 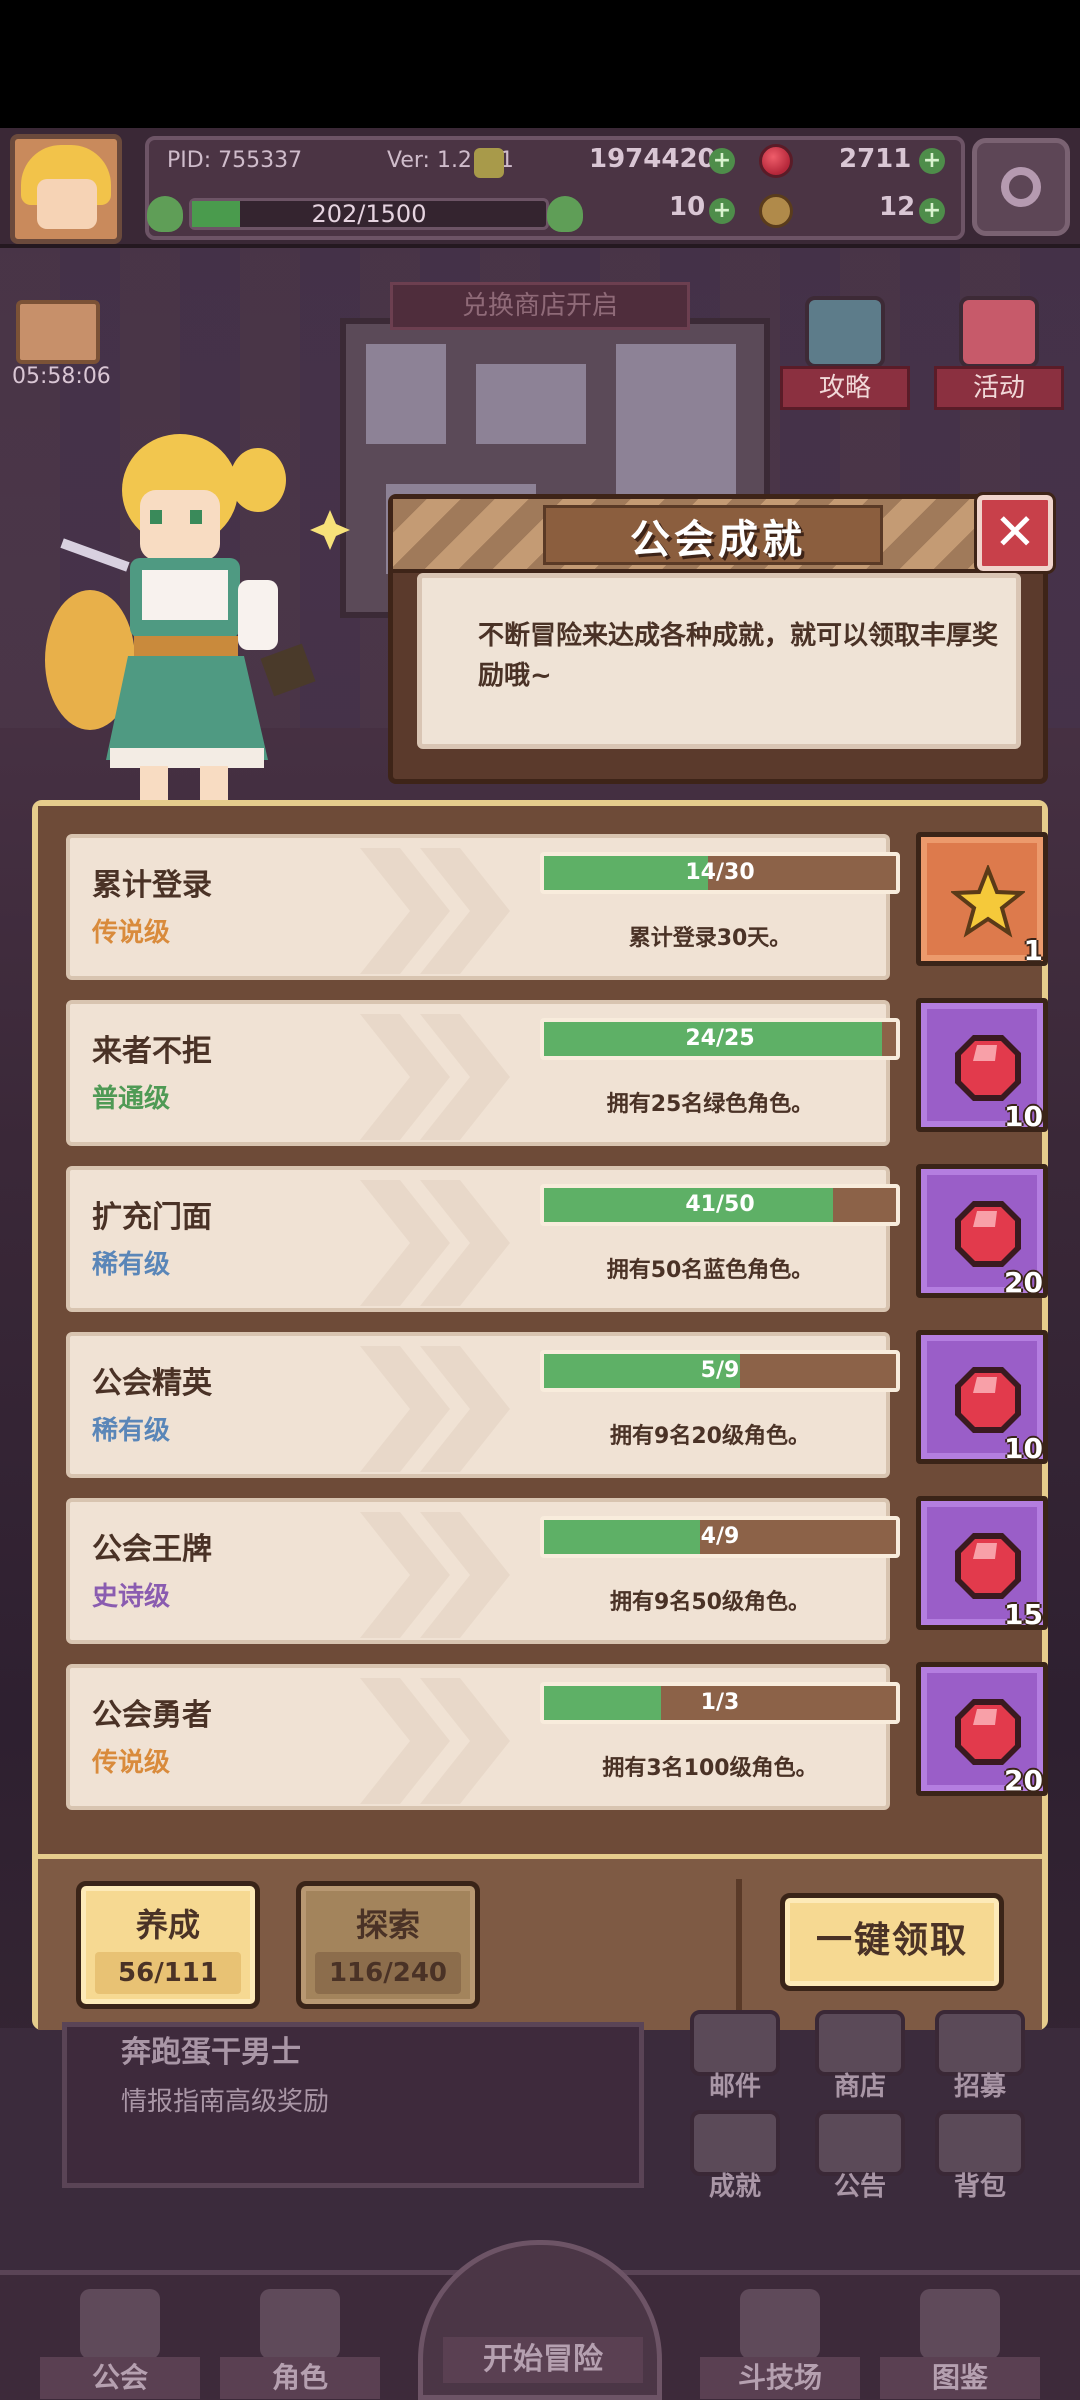 I want to click on shop-button: 商店, so click(x=860, y=2060).